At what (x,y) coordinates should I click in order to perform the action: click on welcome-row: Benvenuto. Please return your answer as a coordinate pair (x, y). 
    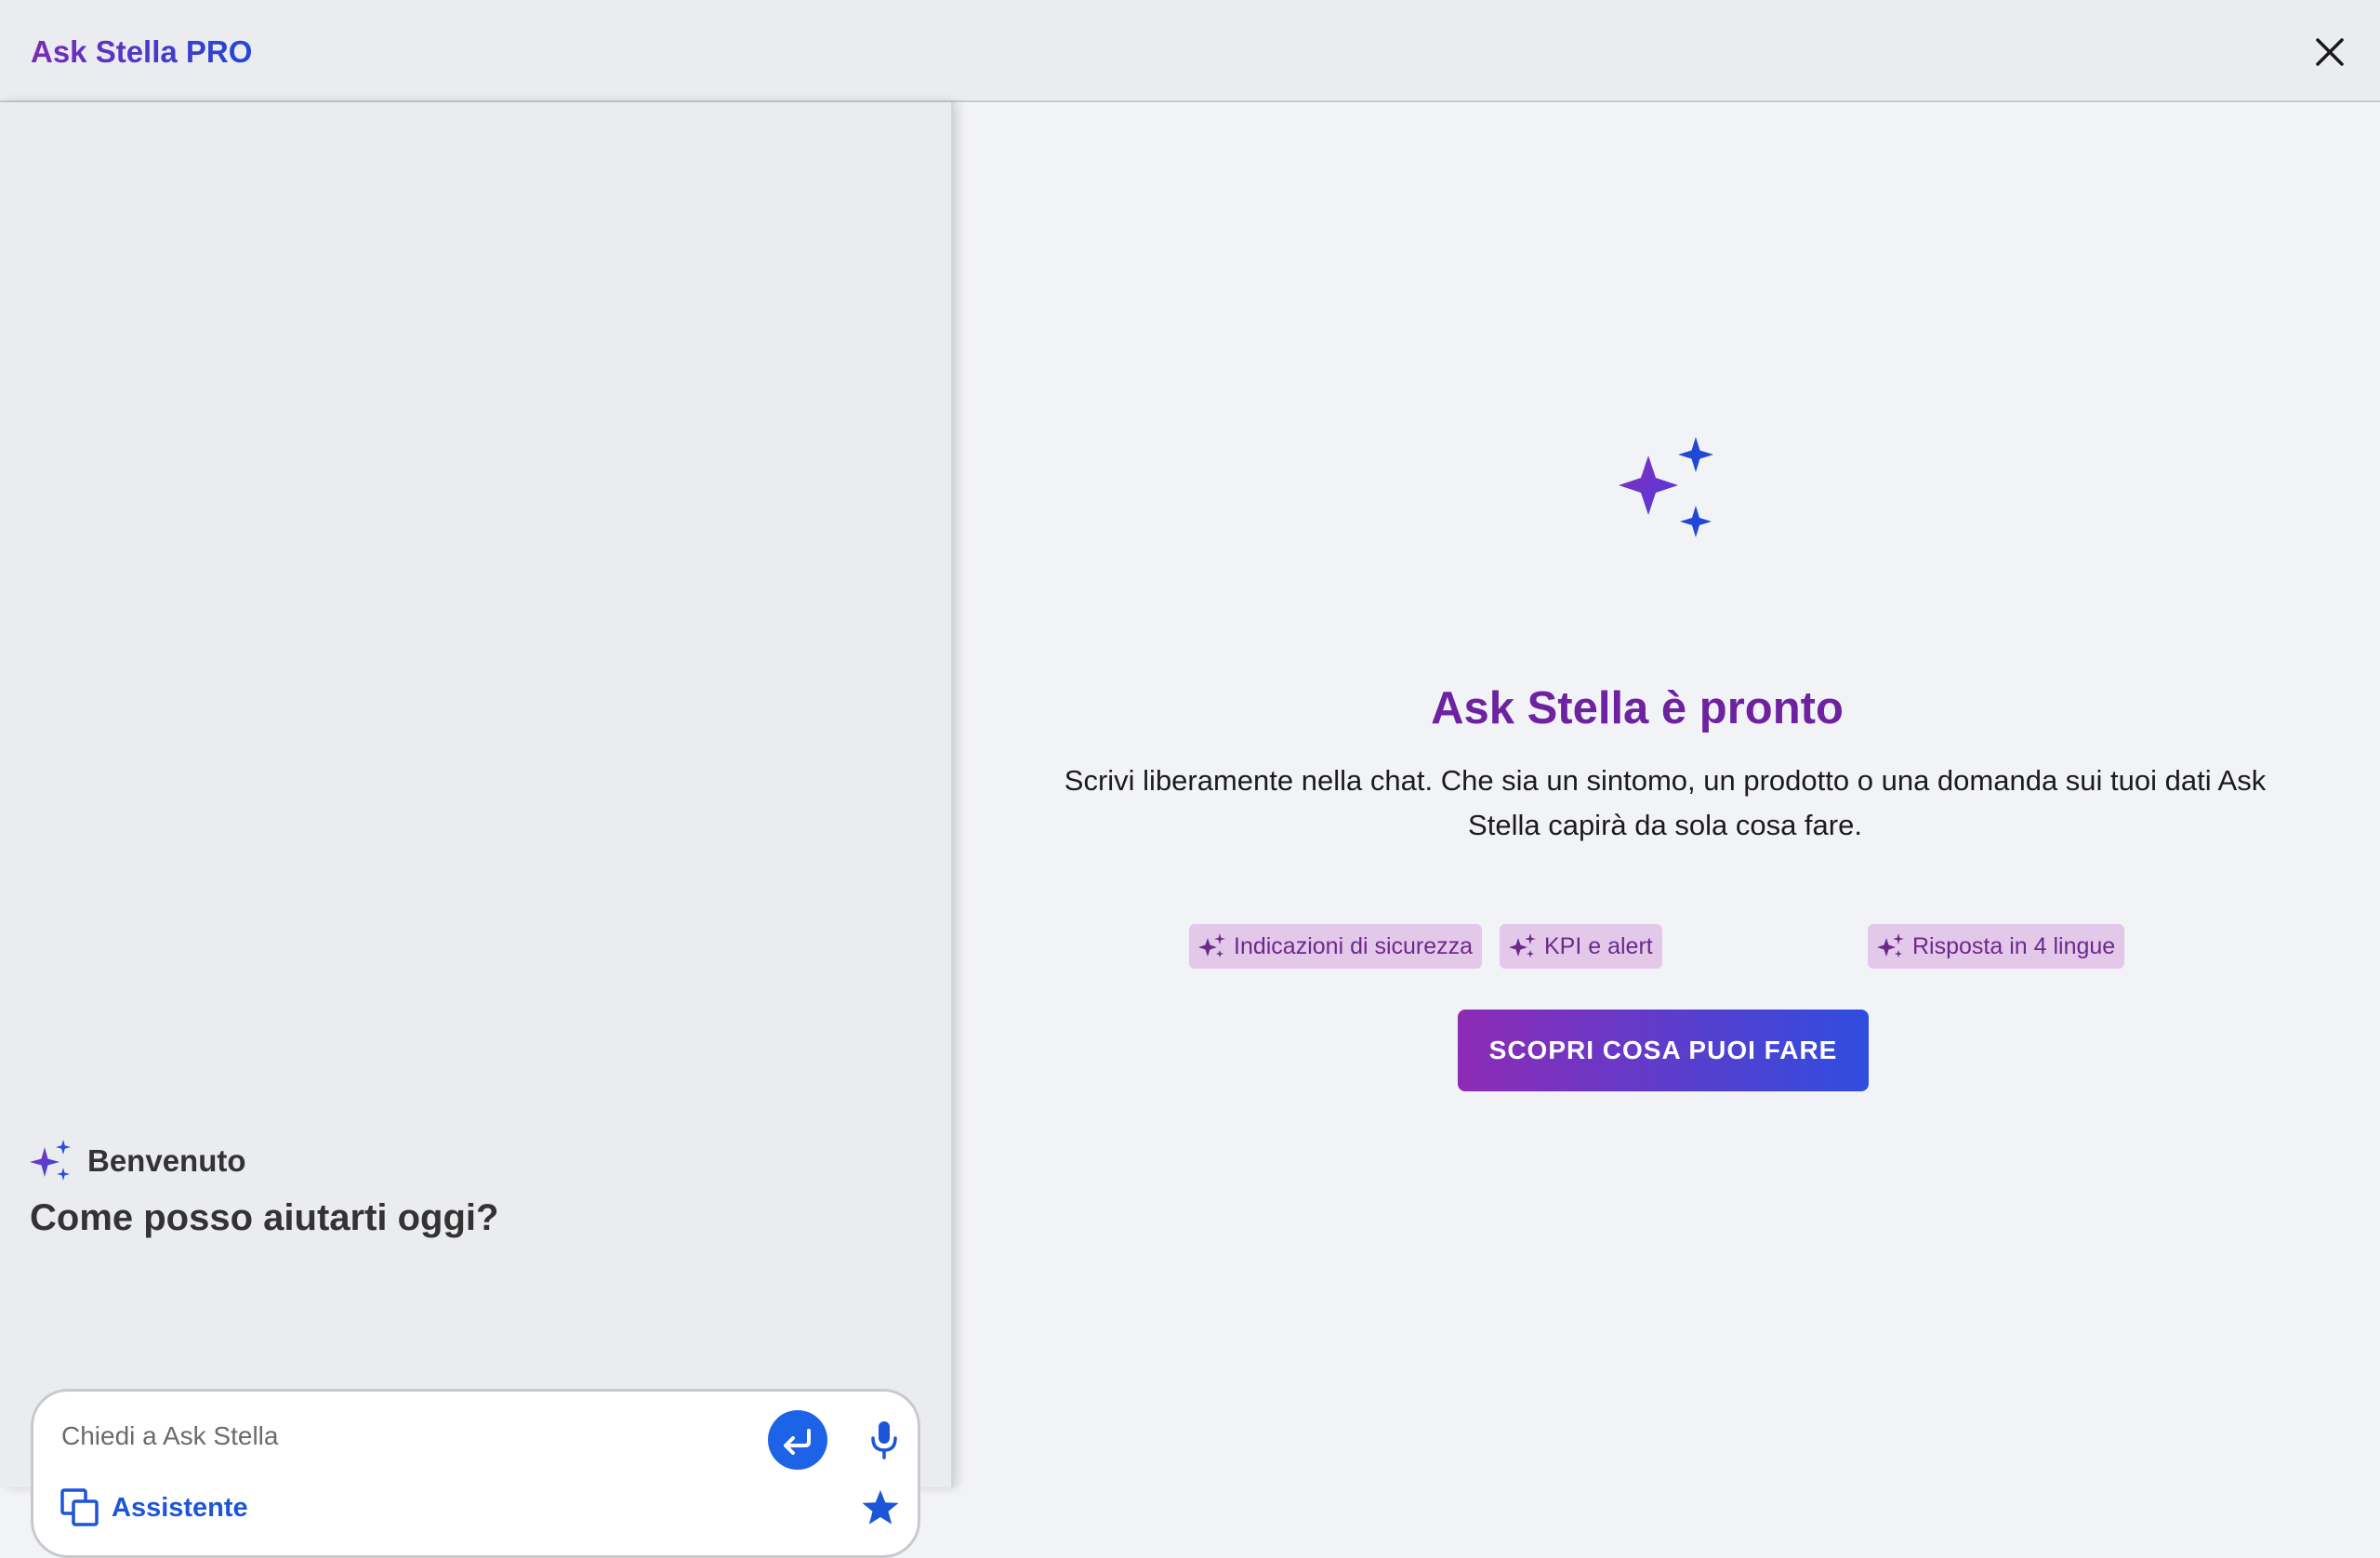
    Looking at the image, I should click on (138, 1161).